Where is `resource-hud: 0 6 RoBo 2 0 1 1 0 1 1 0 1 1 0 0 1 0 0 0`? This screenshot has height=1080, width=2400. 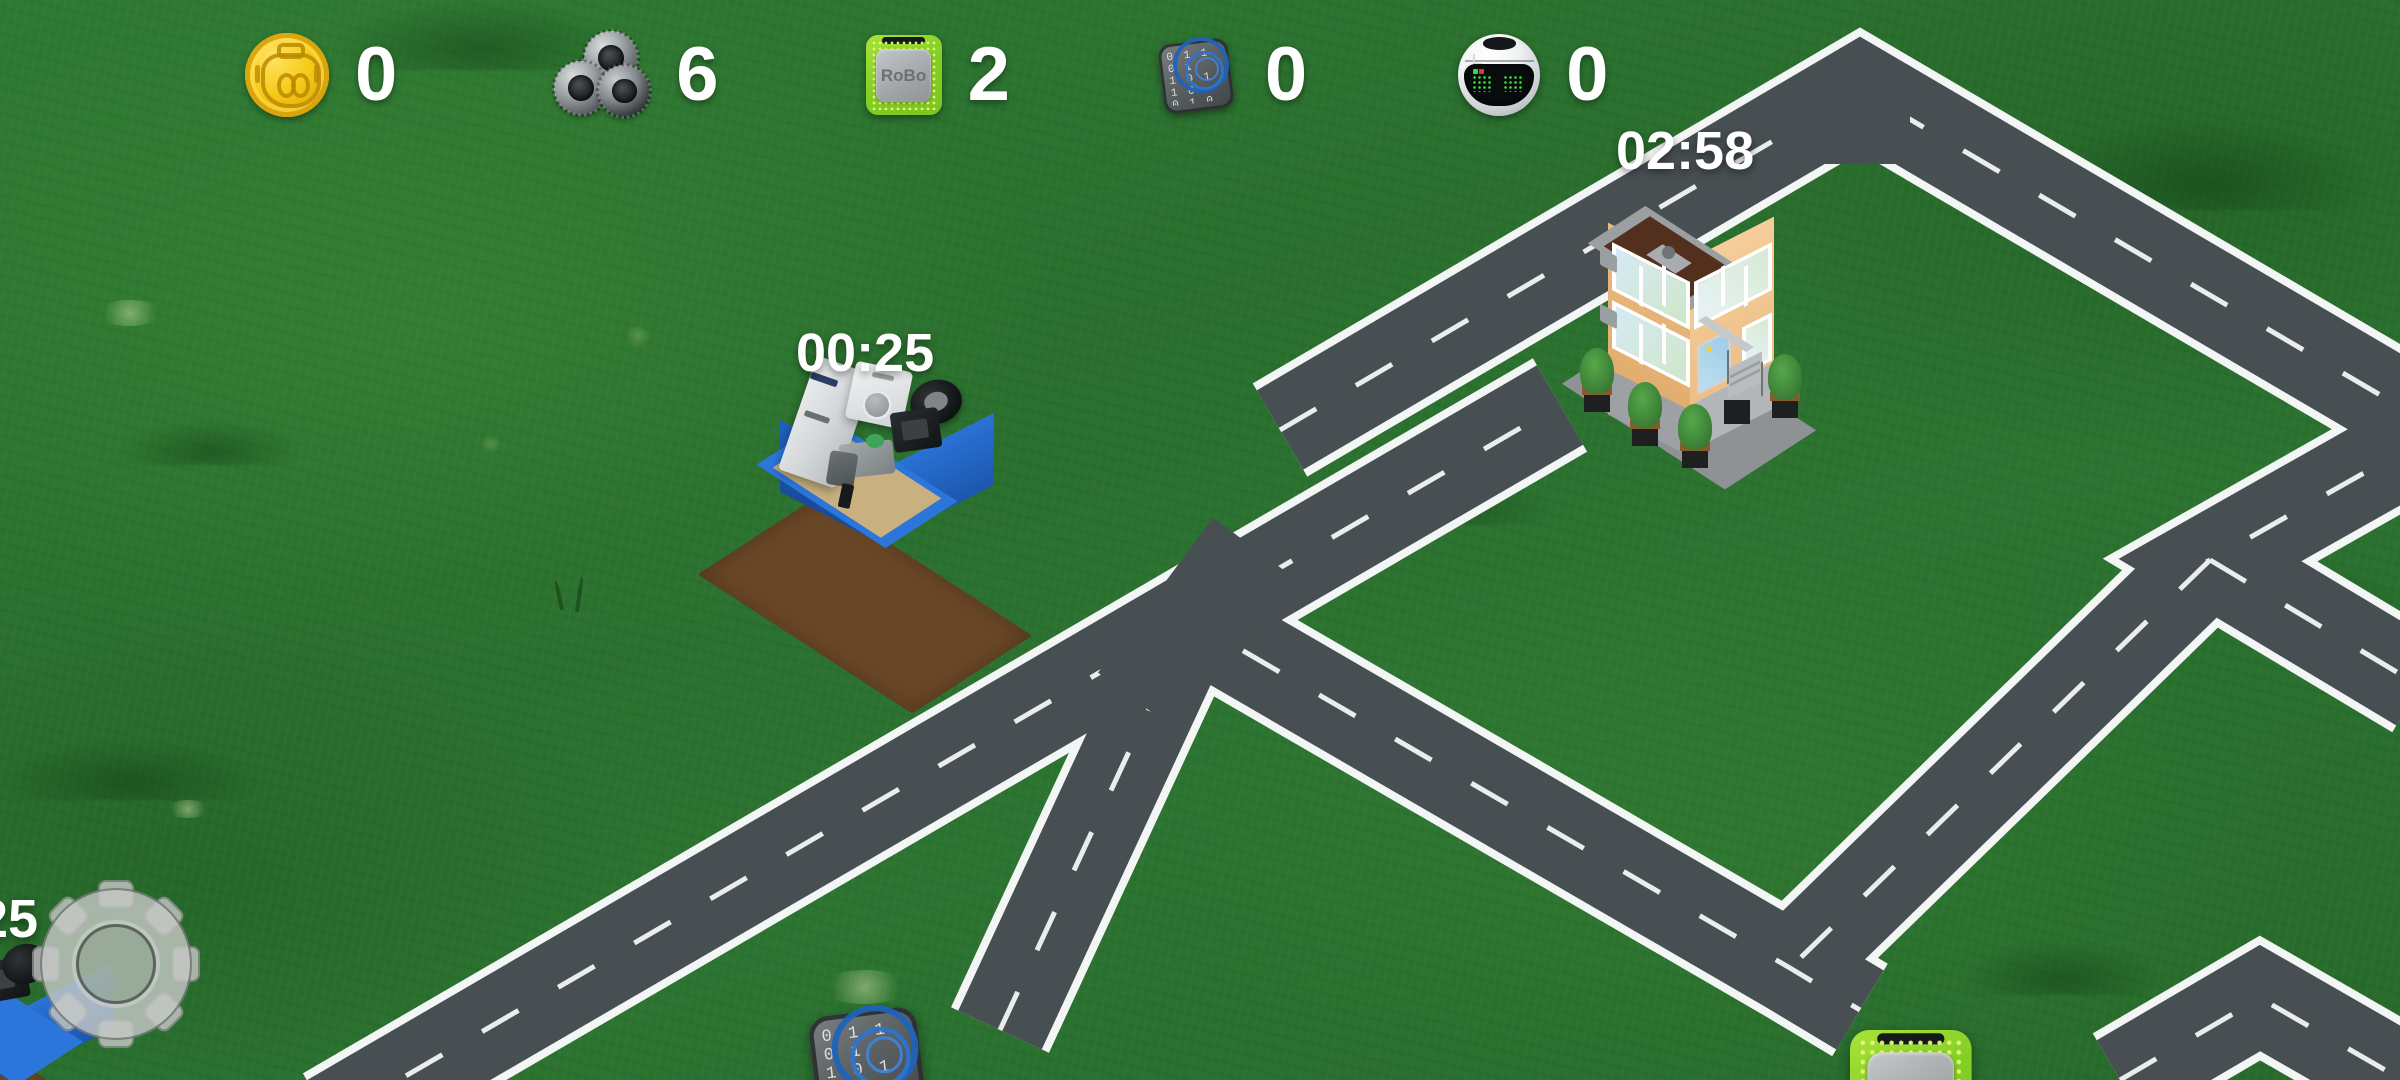 resource-hud: 0 6 RoBo 2 0 1 1 0 1 1 0 1 1 0 0 1 0 0 0 is located at coordinates (1200, 75).